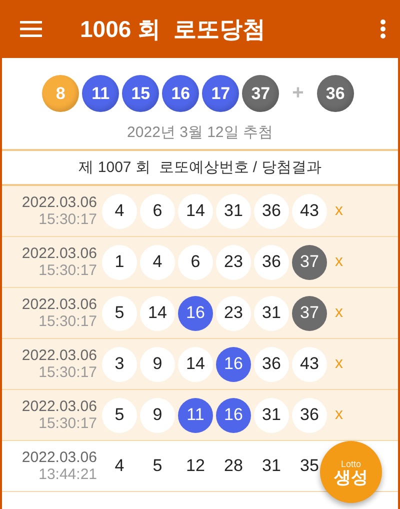 The image size is (400, 509). I want to click on more-options-icon, so click(383, 29).